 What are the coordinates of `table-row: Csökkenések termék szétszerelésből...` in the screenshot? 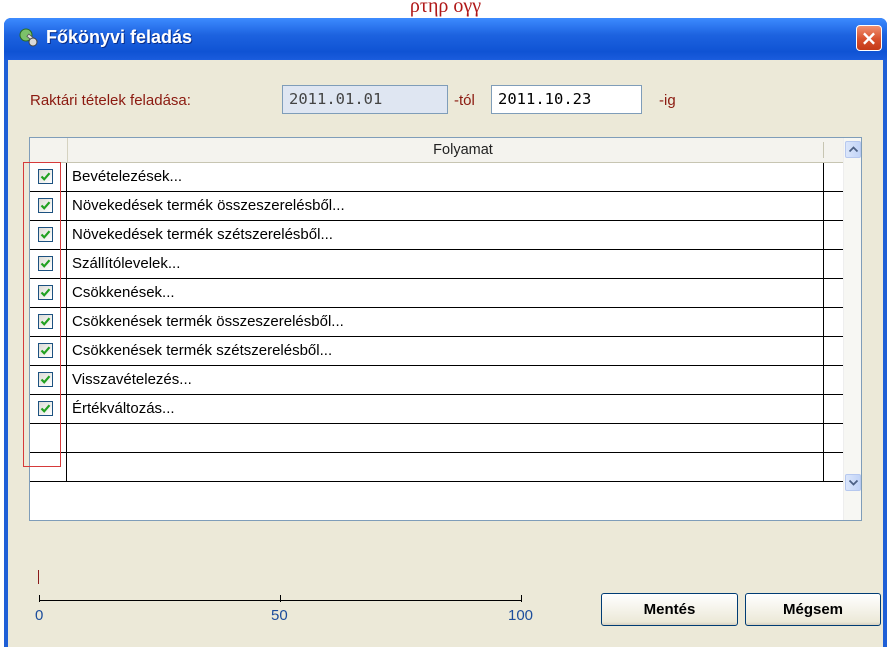 It's located at (445, 351).